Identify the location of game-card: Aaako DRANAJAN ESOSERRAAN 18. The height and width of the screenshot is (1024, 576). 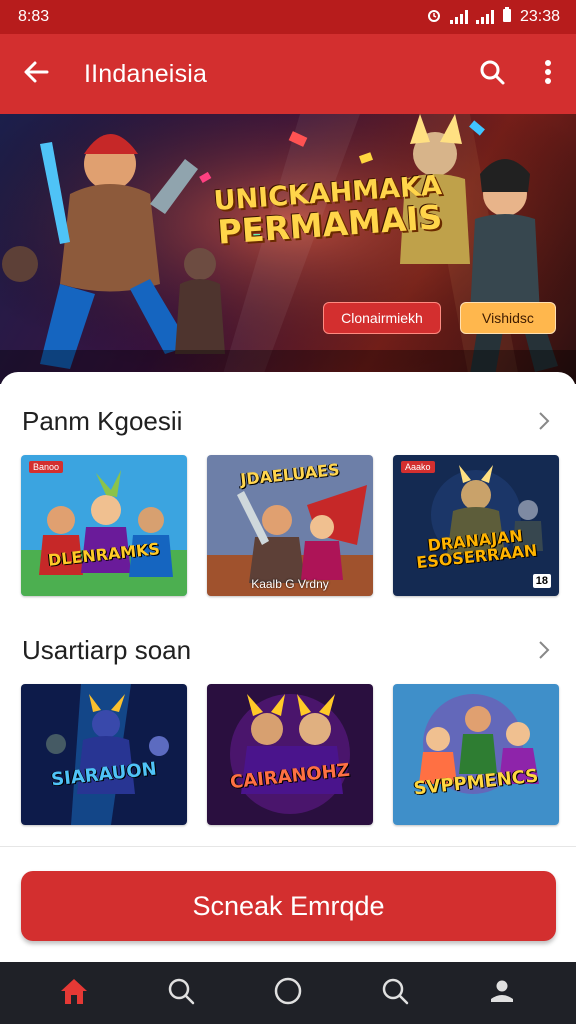
(476, 525).